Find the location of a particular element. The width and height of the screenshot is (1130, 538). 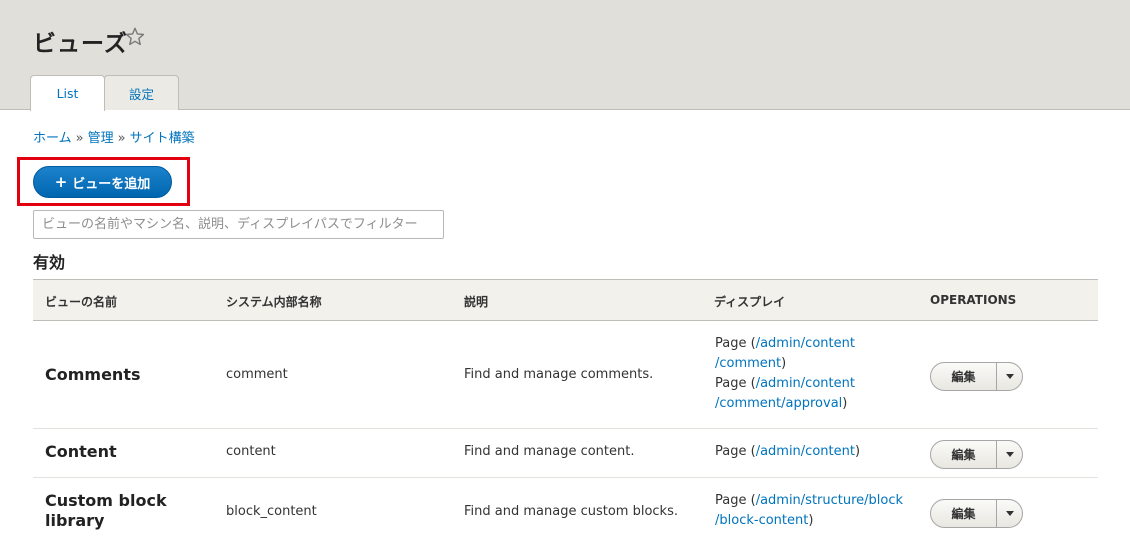

column-header-display: ディスプレイ is located at coordinates (749, 301).